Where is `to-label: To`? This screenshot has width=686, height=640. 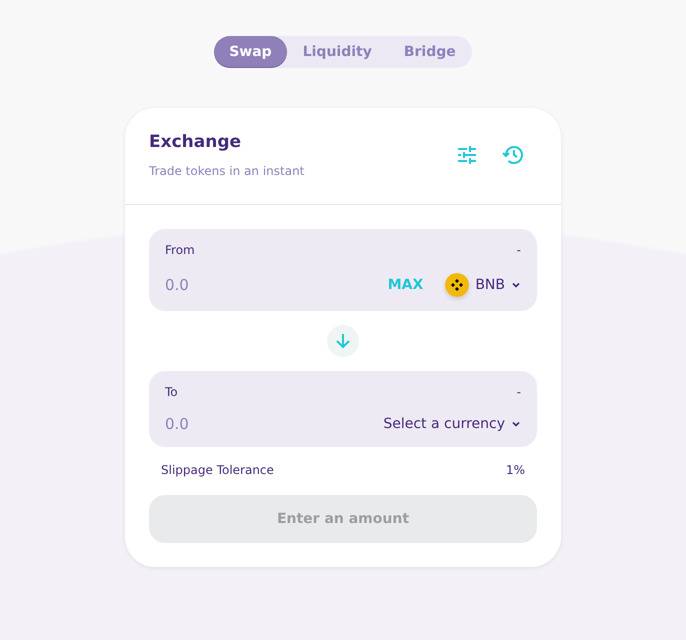
to-label: To is located at coordinates (171, 392).